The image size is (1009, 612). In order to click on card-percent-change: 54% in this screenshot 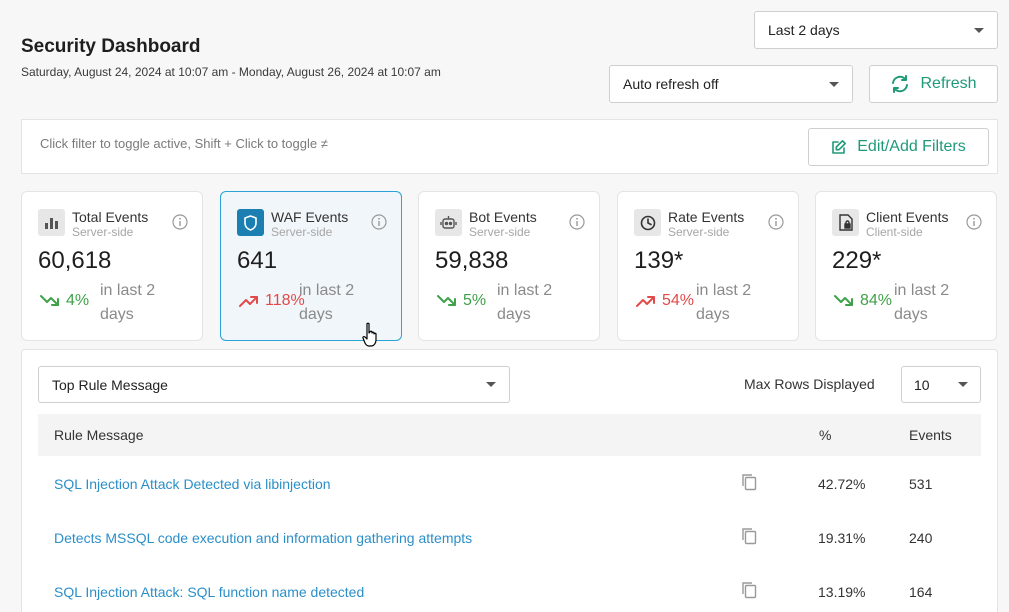, I will do `click(678, 300)`.